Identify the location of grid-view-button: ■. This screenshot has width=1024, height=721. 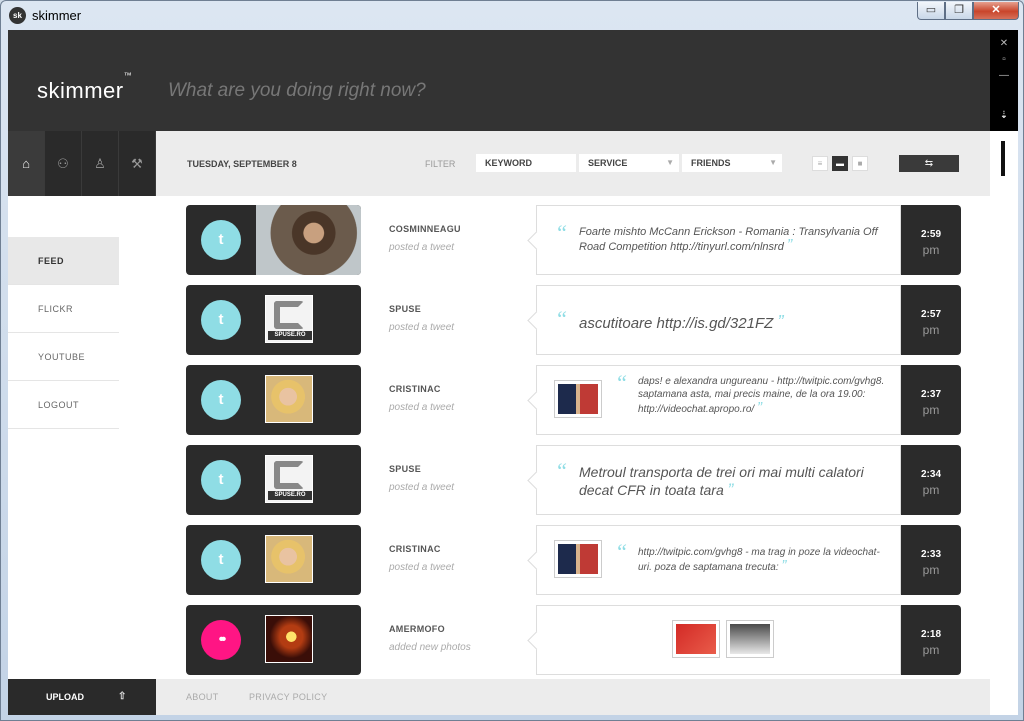
(860, 163).